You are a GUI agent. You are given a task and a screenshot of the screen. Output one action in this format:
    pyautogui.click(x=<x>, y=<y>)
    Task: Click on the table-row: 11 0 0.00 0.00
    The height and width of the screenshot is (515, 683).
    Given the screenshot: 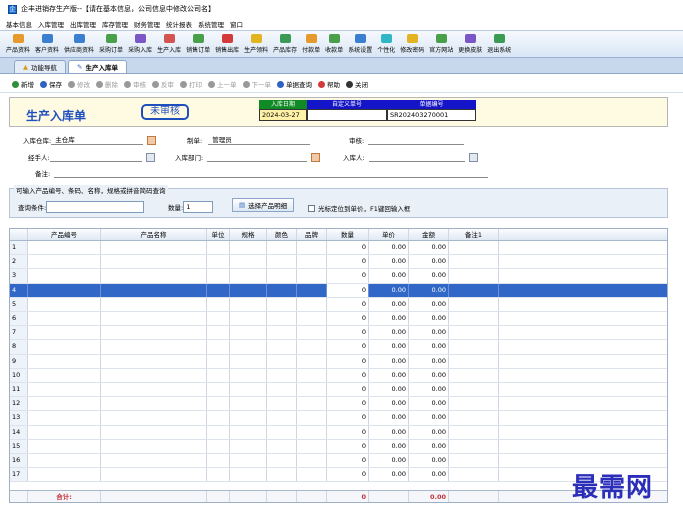 What is the action you would take?
    pyautogui.click(x=338, y=390)
    